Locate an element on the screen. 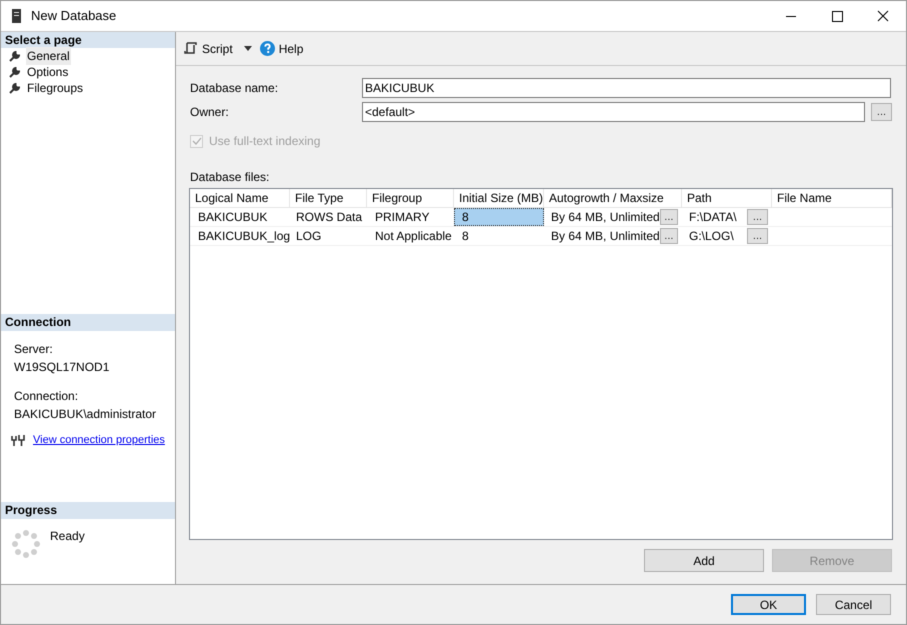  progress-status: Ready is located at coordinates (67, 536).